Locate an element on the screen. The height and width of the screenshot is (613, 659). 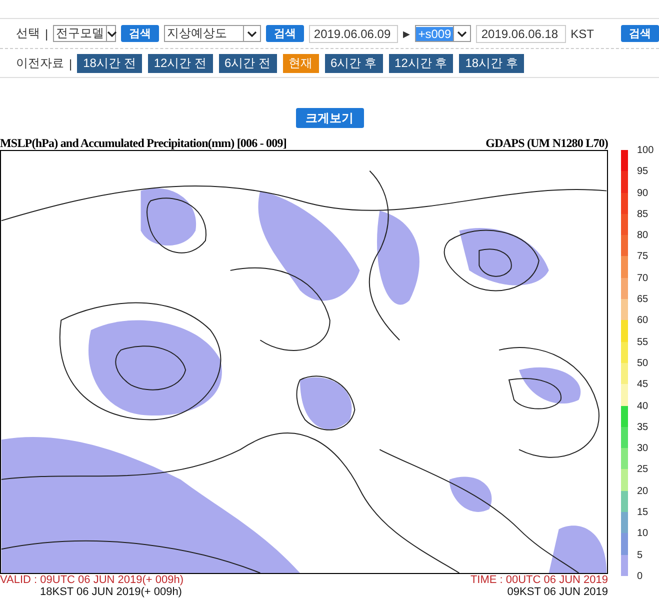
dropdown: 전구모델 is located at coordinates (84, 33).